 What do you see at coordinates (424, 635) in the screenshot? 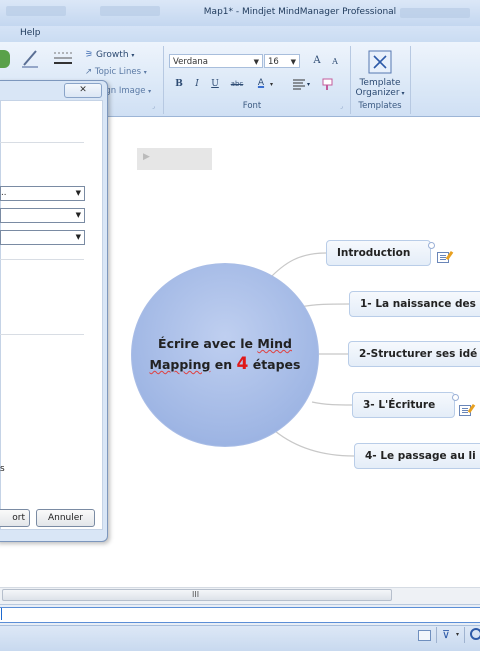
I see `view-icon` at bounding box center [424, 635].